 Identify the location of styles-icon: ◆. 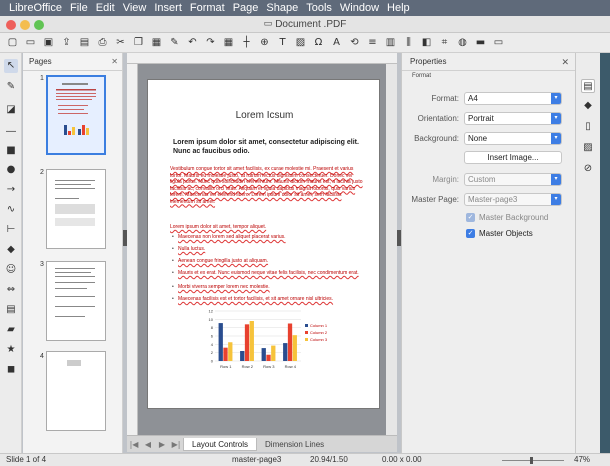
(588, 106).